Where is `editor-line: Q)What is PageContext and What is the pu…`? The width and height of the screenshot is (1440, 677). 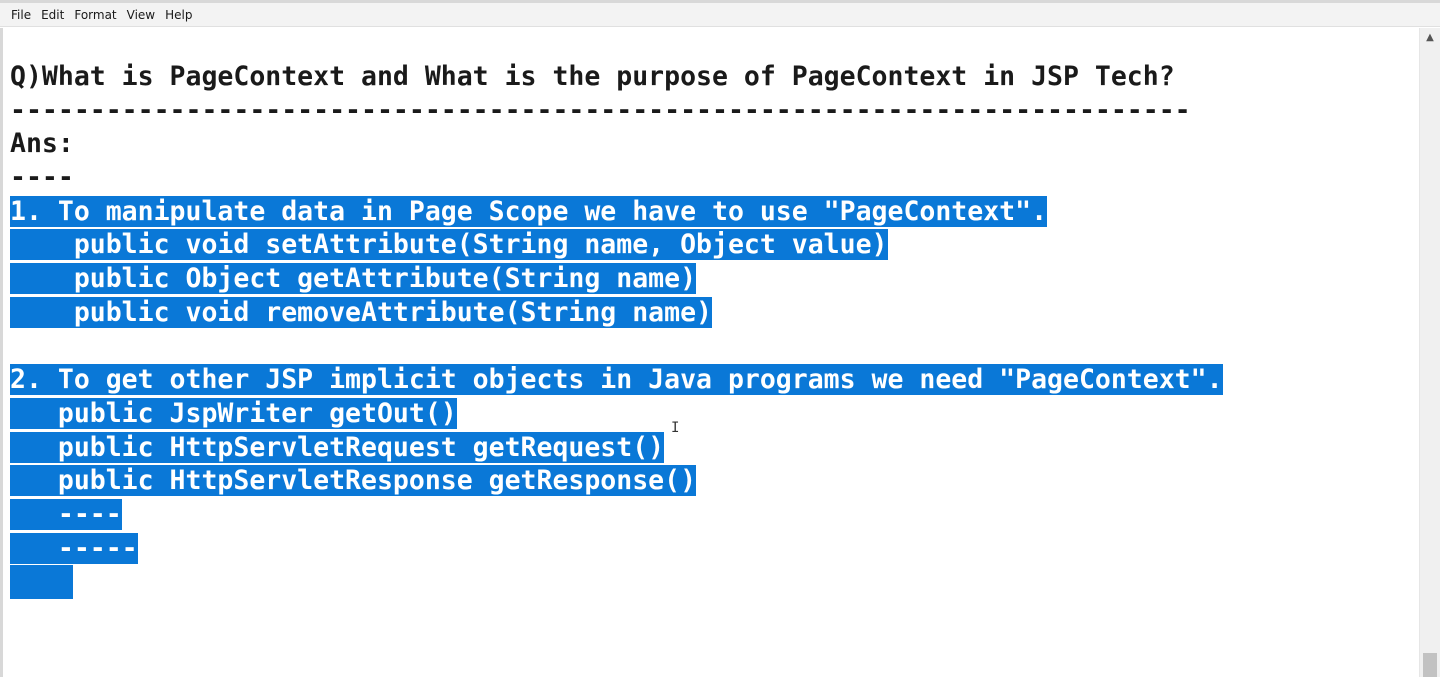
editor-line: Q)What is PageContext and What is the pu… is located at coordinates (616, 77).